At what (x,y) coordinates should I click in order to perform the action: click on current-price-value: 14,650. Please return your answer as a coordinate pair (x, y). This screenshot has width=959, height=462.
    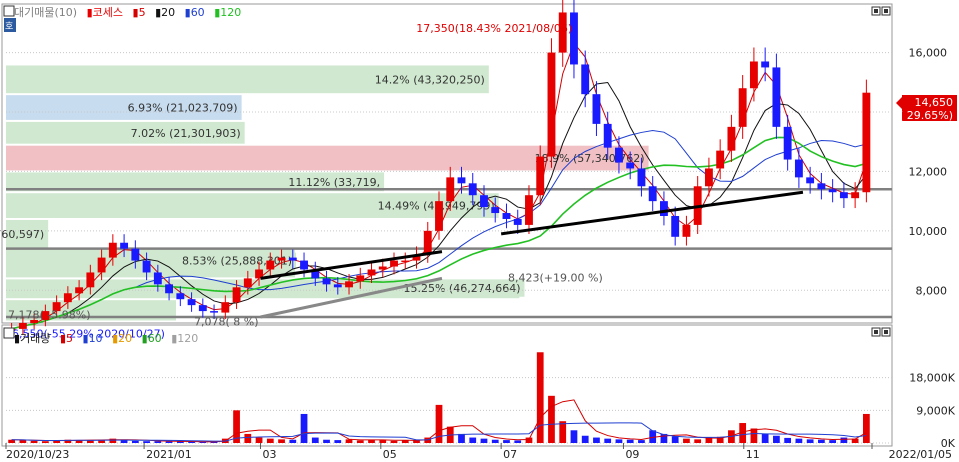
    Looking at the image, I should click on (934, 102).